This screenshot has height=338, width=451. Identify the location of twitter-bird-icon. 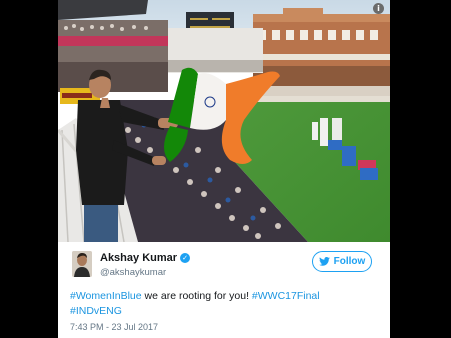
(324, 261).